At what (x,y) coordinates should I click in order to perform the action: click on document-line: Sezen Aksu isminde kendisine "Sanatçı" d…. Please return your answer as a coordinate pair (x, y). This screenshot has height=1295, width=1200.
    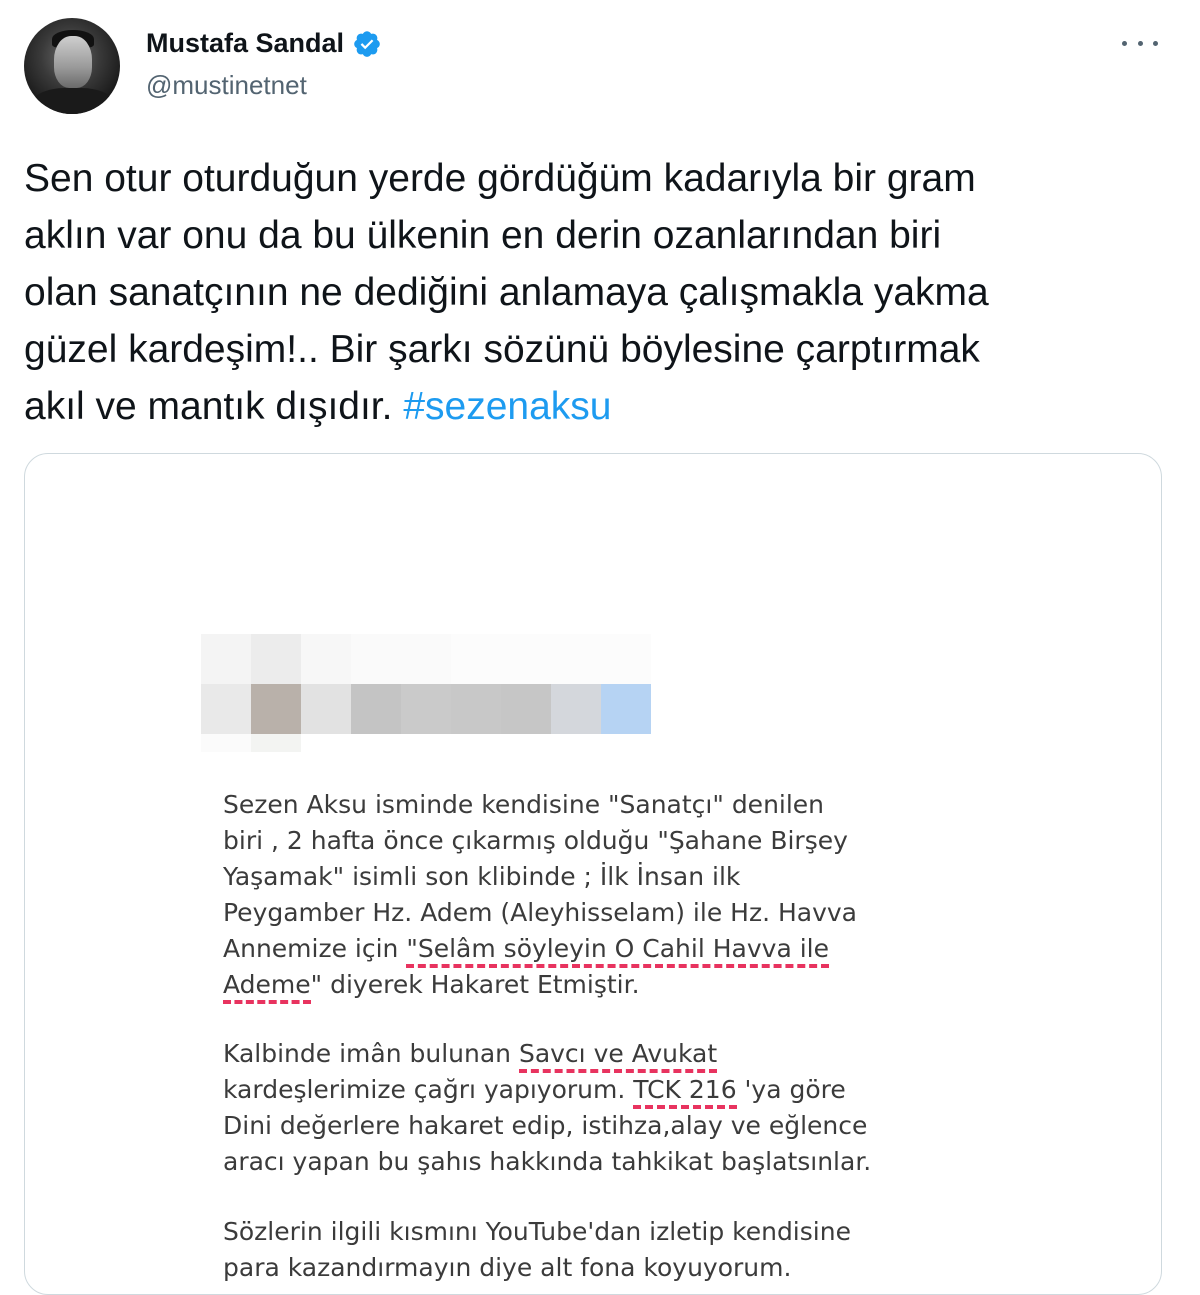
    Looking at the image, I should click on (524, 804).